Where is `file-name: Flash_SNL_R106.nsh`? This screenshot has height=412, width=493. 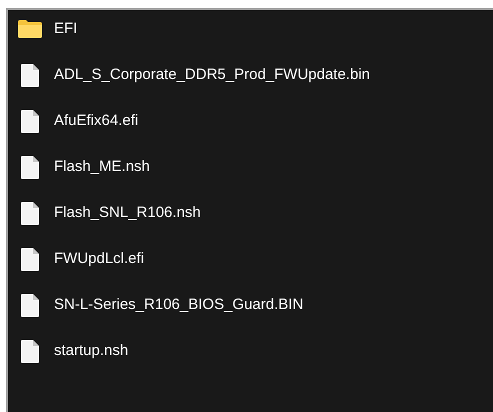 file-name: Flash_SNL_R106.nsh is located at coordinates (127, 213).